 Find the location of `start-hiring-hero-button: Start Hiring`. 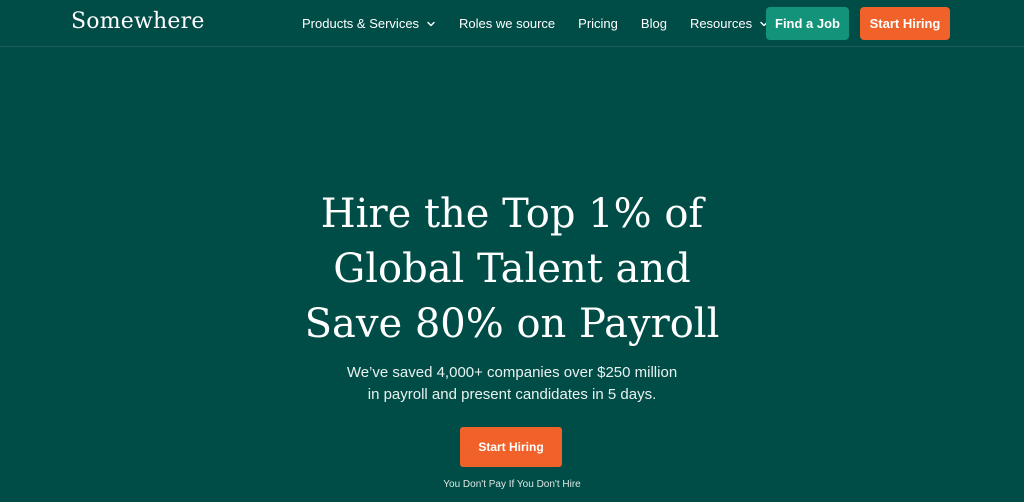

start-hiring-hero-button: Start Hiring is located at coordinates (511, 447).